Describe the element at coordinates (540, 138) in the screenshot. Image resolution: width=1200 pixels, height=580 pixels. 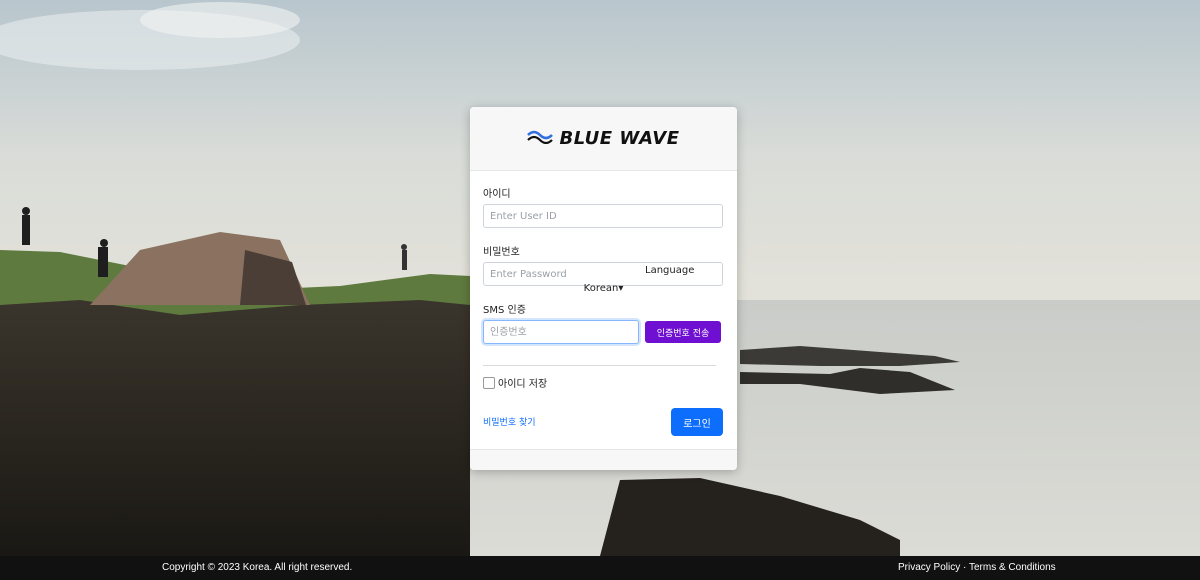
I see `wave-icon` at that location.